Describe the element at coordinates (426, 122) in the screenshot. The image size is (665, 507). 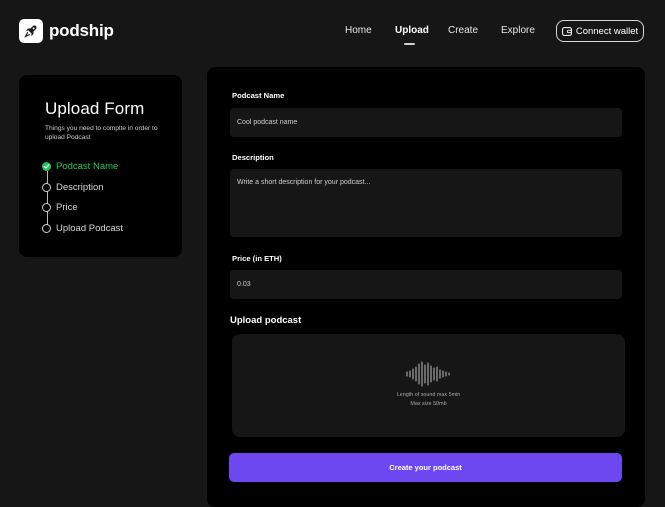
I see `podcast-name-input: Cool podcast name` at that location.